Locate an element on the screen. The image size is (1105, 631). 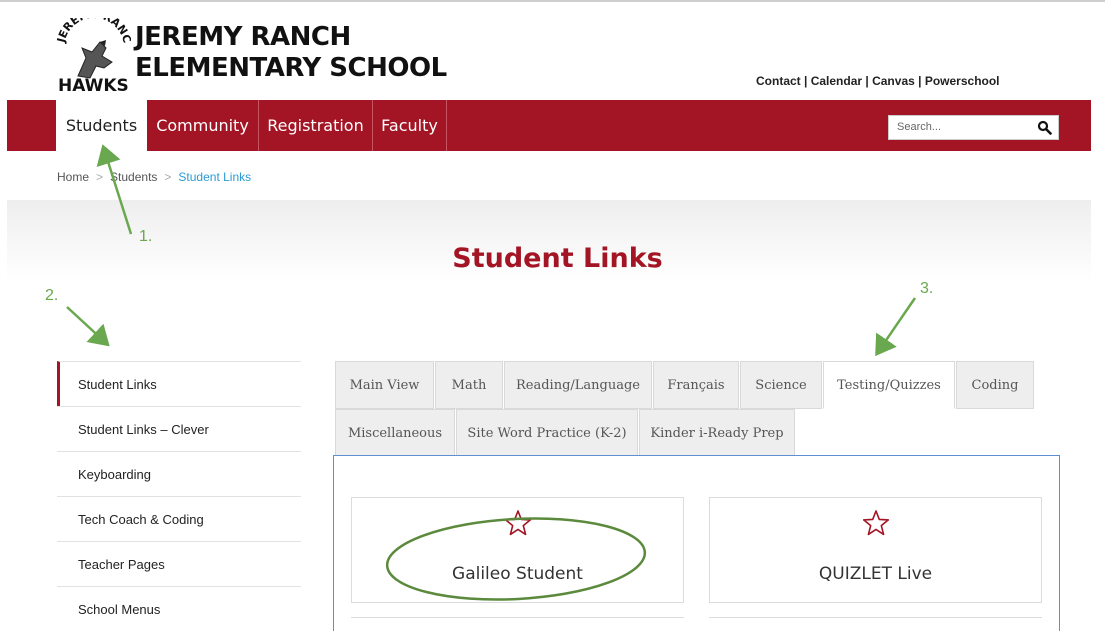
nav-registration: Registration is located at coordinates (316, 125).